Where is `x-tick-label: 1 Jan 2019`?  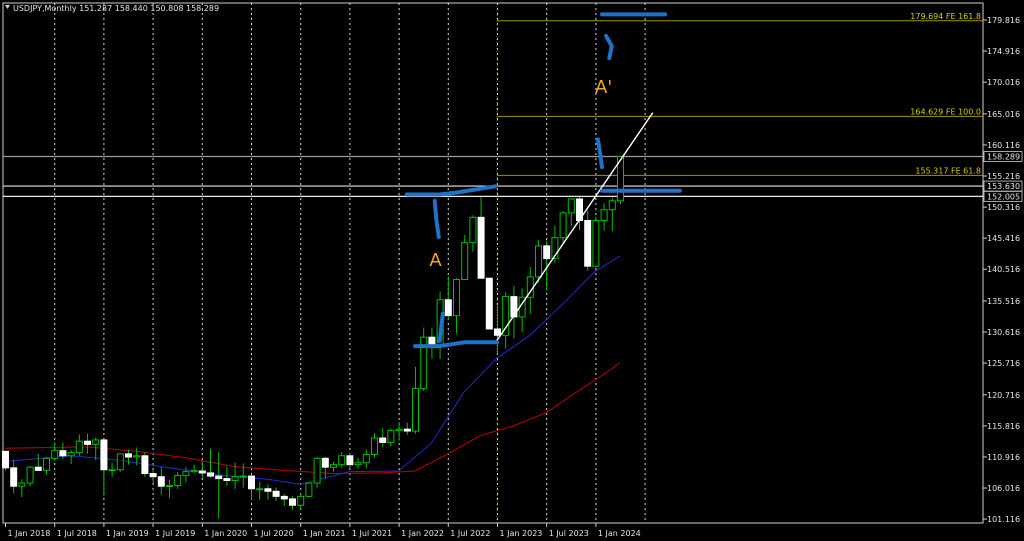
x-tick-label: 1 Jan 2019 is located at coordinates (127, 533).